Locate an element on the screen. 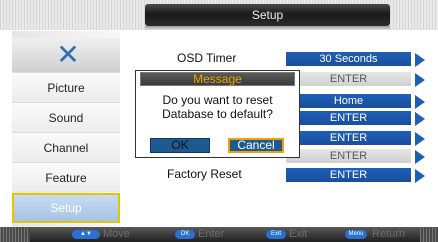 The image size is (438, 242). sidebar-item-setup: Setup is located at coordinates (66, 208).